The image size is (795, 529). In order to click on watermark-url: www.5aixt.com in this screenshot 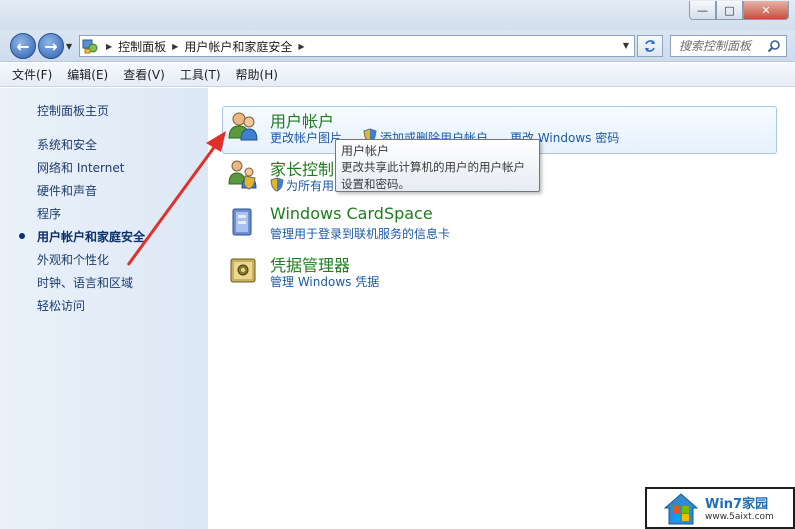, I will do `click(739, 517)`.